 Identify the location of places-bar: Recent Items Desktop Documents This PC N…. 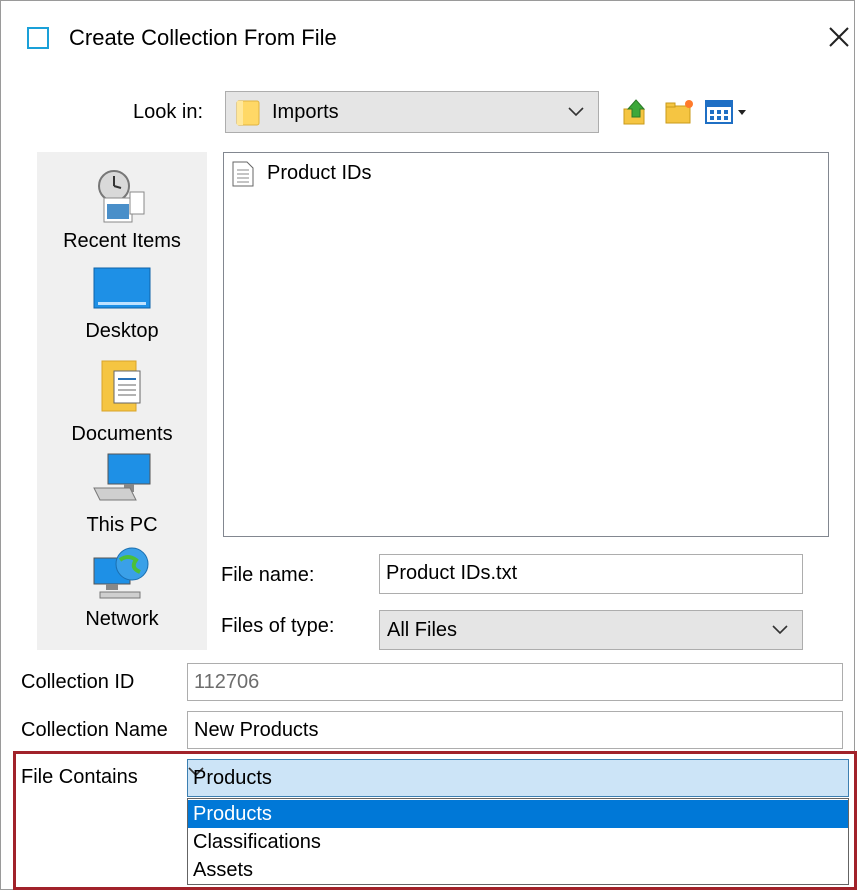
(122, 401).